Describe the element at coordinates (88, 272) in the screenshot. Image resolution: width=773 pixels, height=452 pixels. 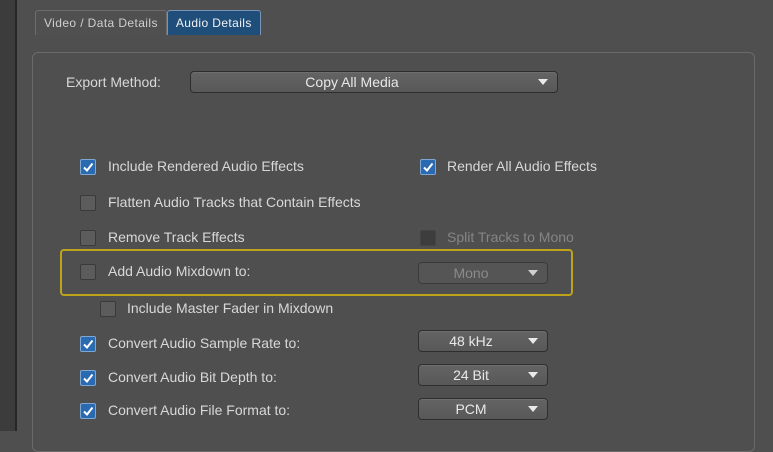
I see `add-mixdown-checkbox` at that location.